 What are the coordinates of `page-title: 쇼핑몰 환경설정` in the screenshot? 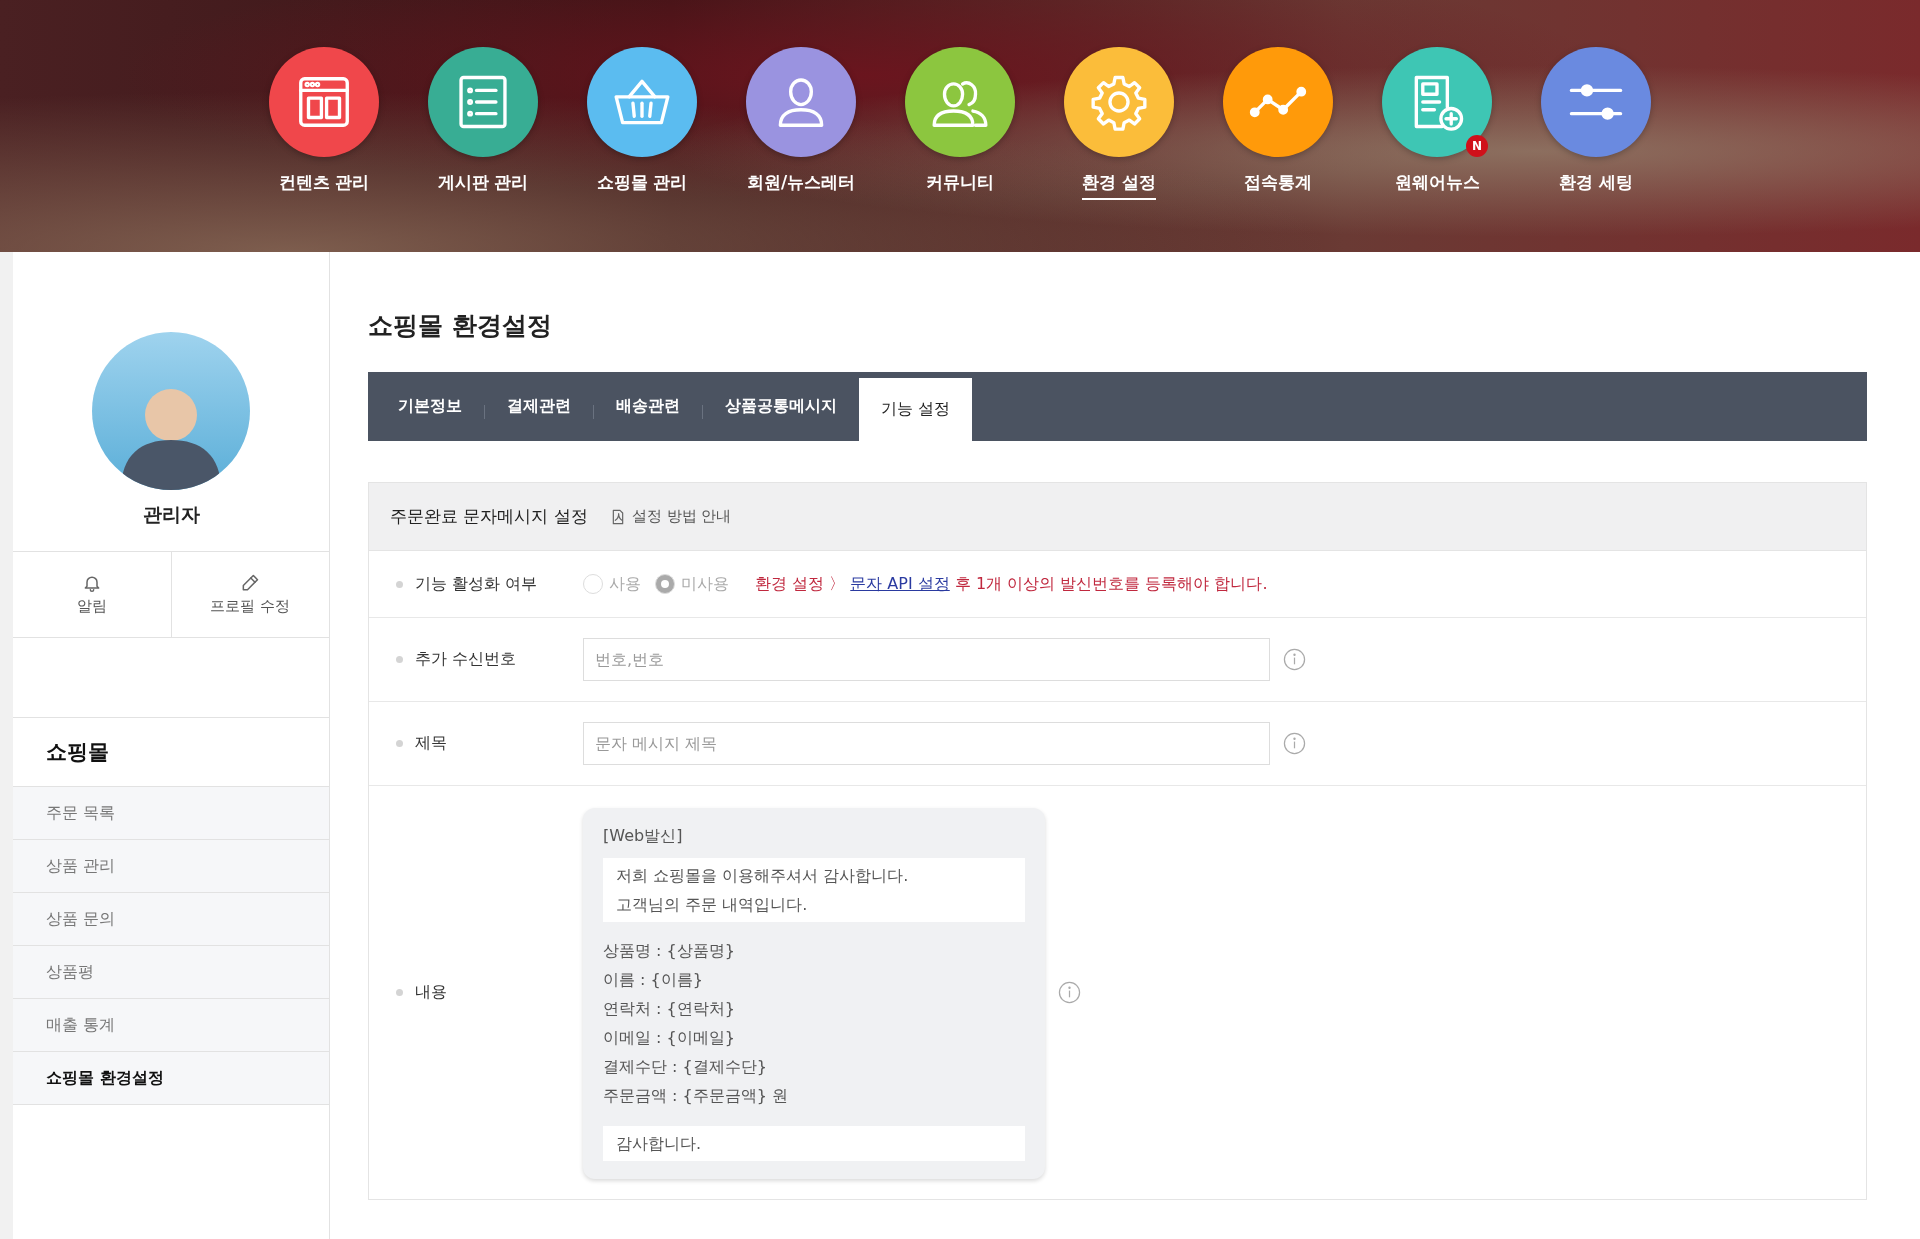 It's located at (460, 326).